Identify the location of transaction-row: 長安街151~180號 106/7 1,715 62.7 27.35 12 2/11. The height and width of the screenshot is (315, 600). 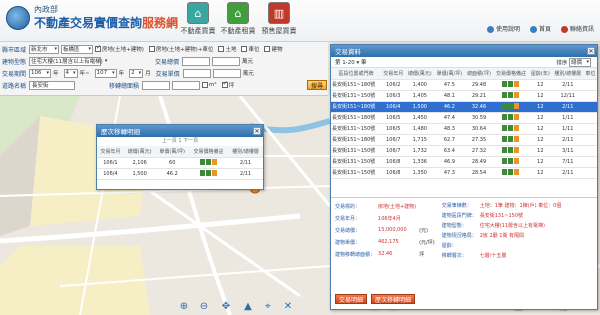
(464, 140).